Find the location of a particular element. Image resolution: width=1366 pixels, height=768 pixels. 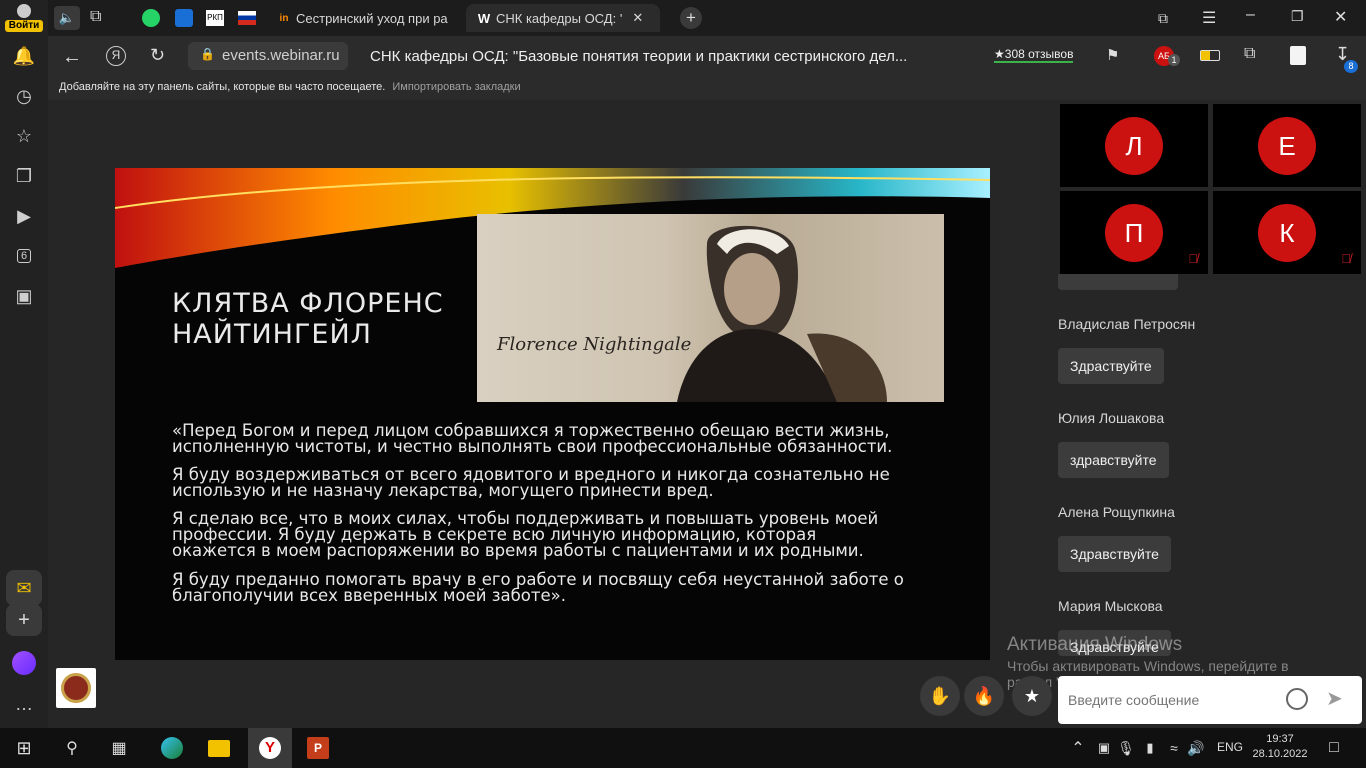

pdf-icon is located at coordinates (1298, 55).